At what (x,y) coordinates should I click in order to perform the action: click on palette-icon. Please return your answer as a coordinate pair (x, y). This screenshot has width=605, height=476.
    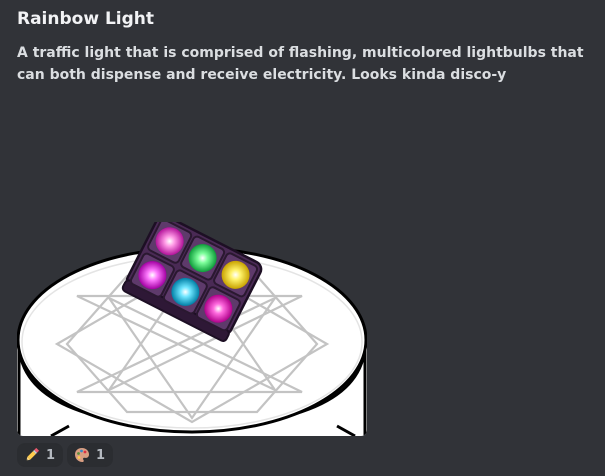
    Looking at the image, I should click on (82, 455).